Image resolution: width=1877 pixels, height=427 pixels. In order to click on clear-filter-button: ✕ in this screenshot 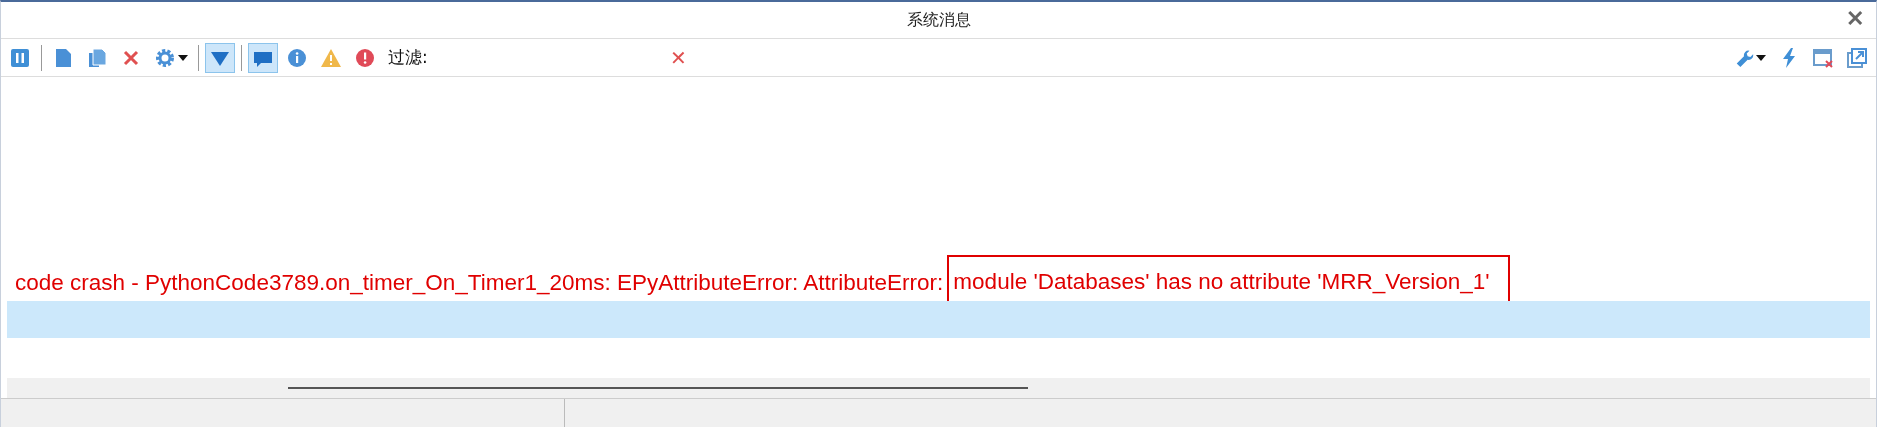, I will do `click(678, 57)`.